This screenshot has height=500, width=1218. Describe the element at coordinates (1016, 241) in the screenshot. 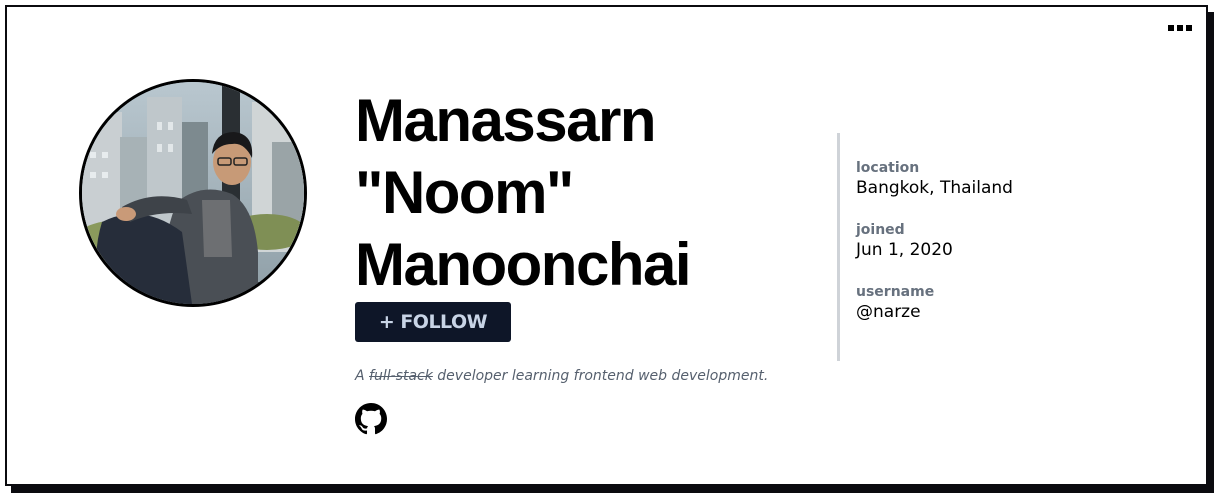

I see `detail-joined: joined Jun 1, 2020` at that location.